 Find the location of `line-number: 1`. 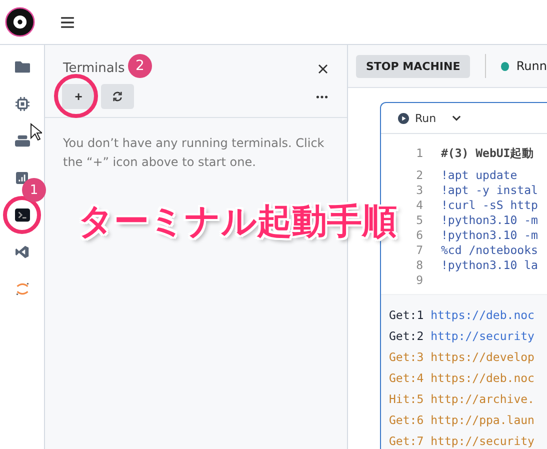

line-number: 1 is located at coordinates (419, 154).